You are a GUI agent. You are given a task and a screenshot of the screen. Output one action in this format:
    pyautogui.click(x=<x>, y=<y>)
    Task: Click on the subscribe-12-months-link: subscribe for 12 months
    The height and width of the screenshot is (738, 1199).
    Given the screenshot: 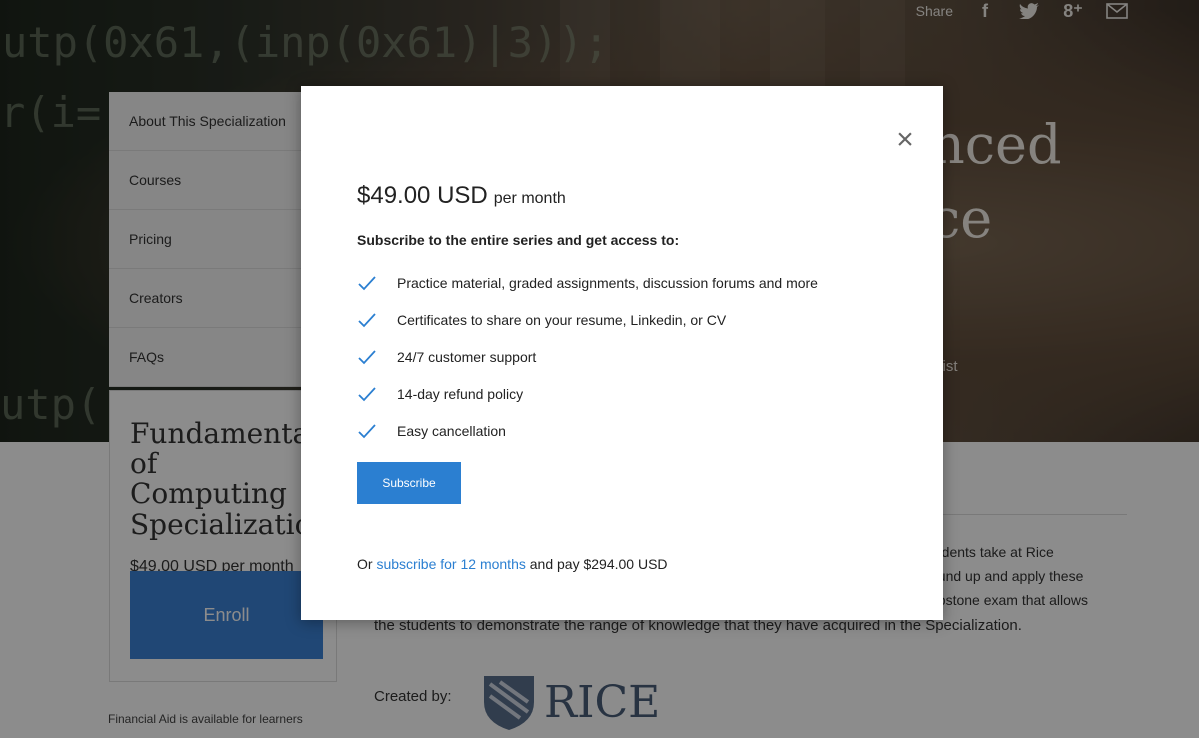 What is the action you would take?
    pyautogui.click(x=450, y=564)
    